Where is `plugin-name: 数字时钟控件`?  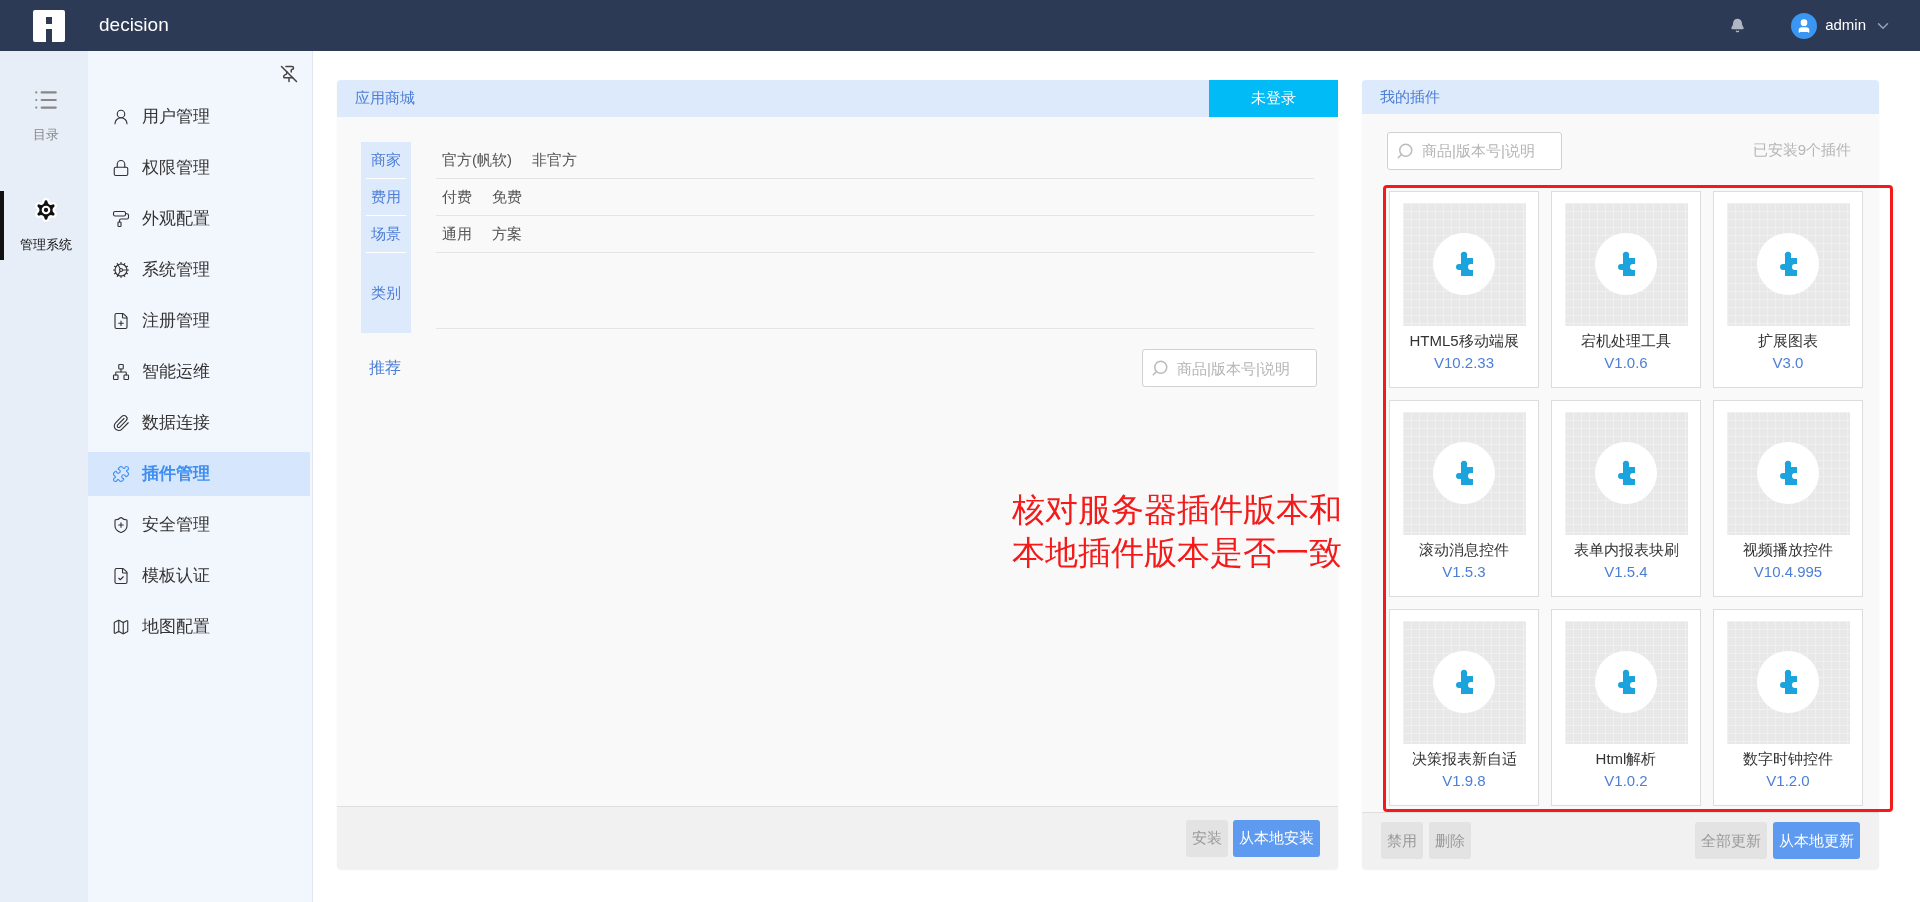 plugin-name: 数字时钟控件 is located at coordinates (1788, 758).